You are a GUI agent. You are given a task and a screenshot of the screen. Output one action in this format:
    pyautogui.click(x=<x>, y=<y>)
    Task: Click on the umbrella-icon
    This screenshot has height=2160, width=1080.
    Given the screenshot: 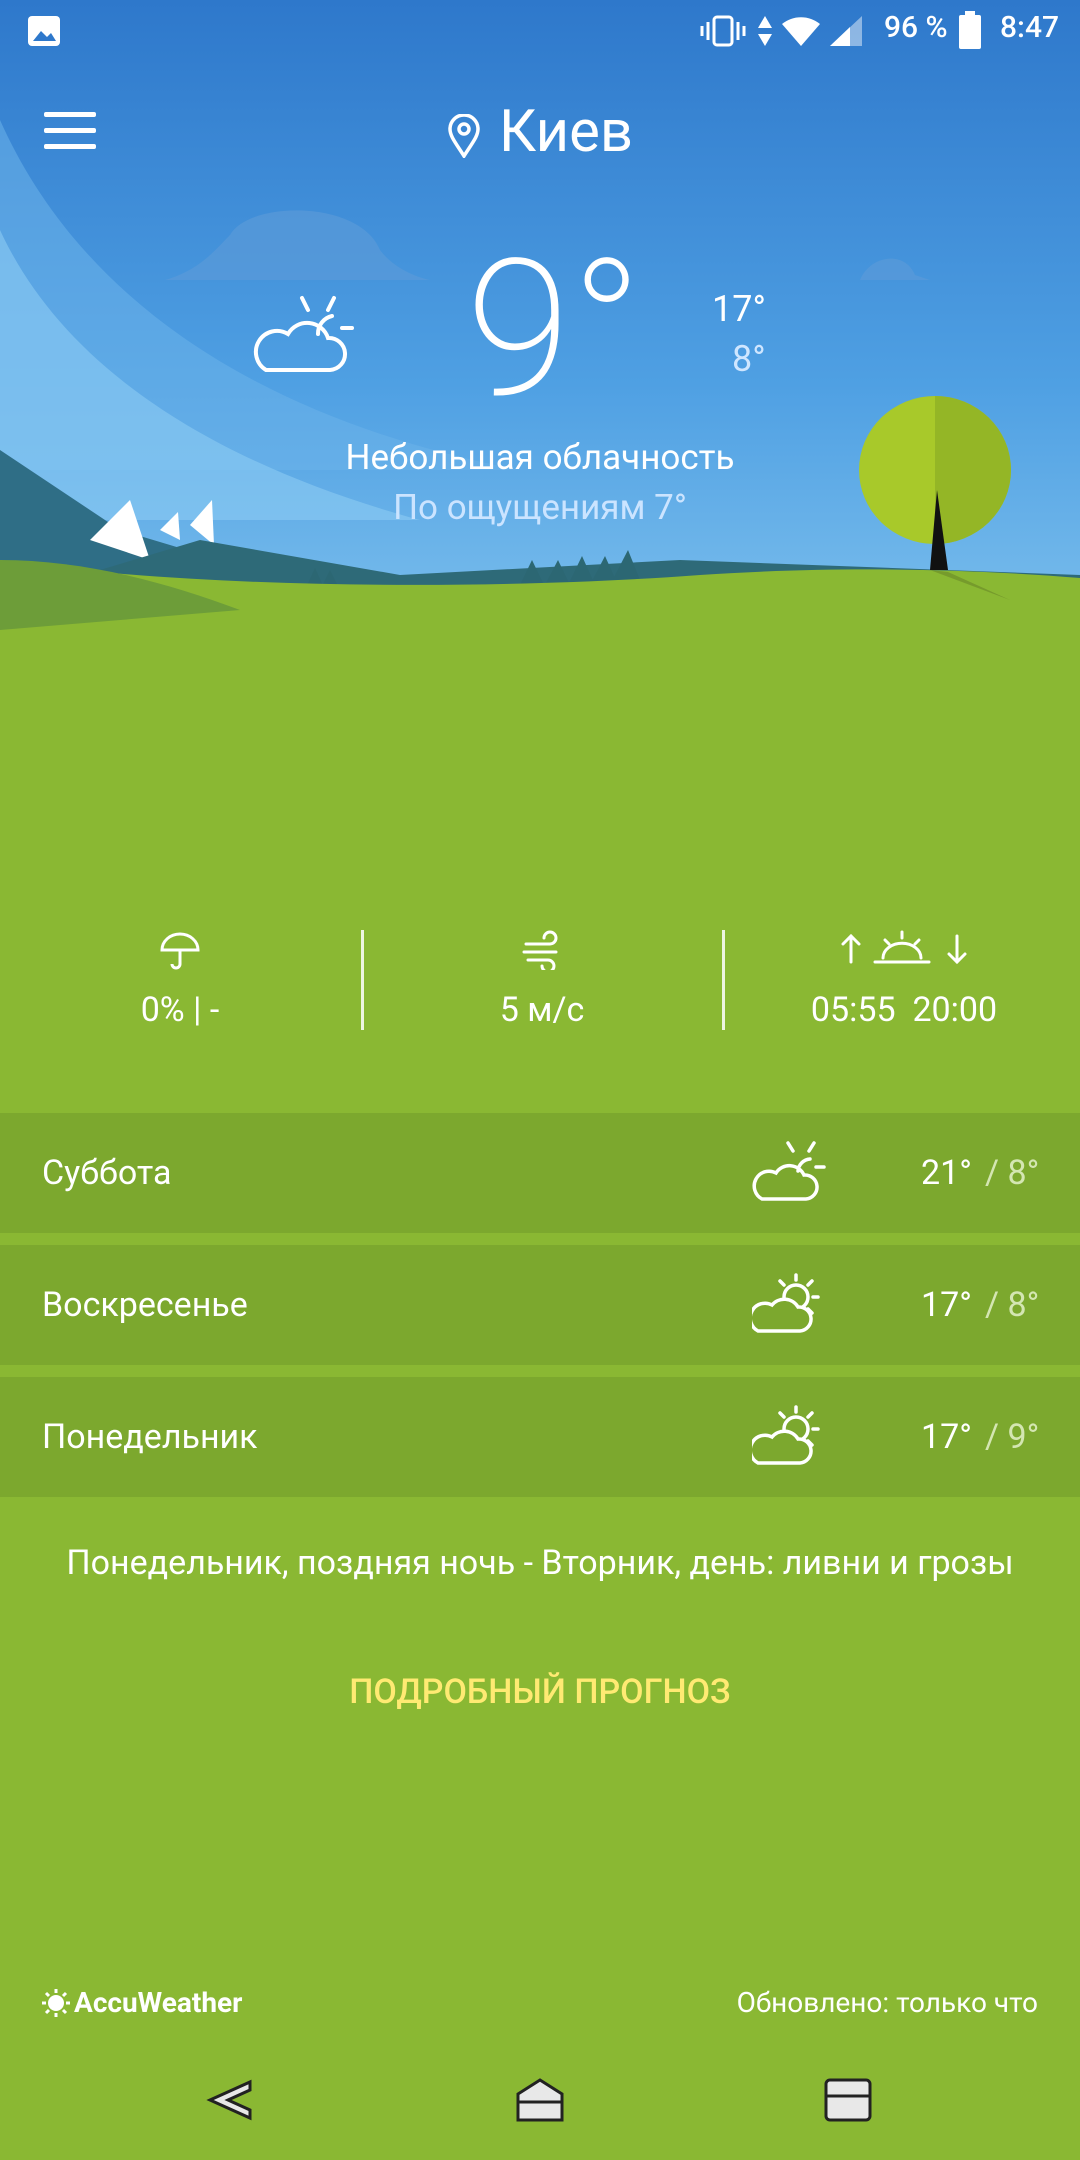 What is the action you would take?
    pyautogui.click(x=180, y=951)
    